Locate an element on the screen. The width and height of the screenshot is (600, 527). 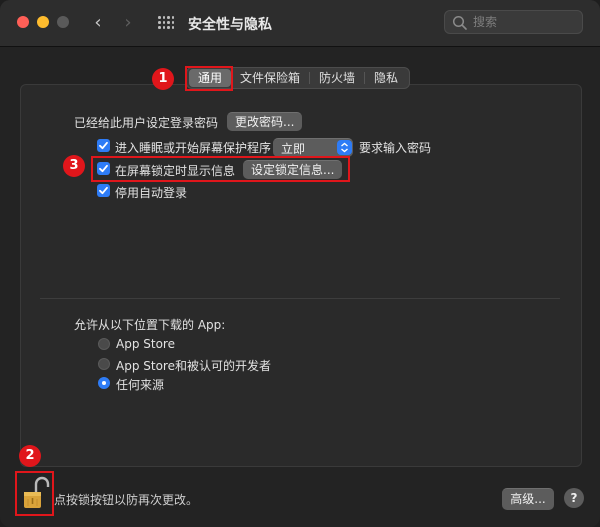
radio-app-store-identified-label: App Store和被认可的开发者 is located at coordinates (193, 366).